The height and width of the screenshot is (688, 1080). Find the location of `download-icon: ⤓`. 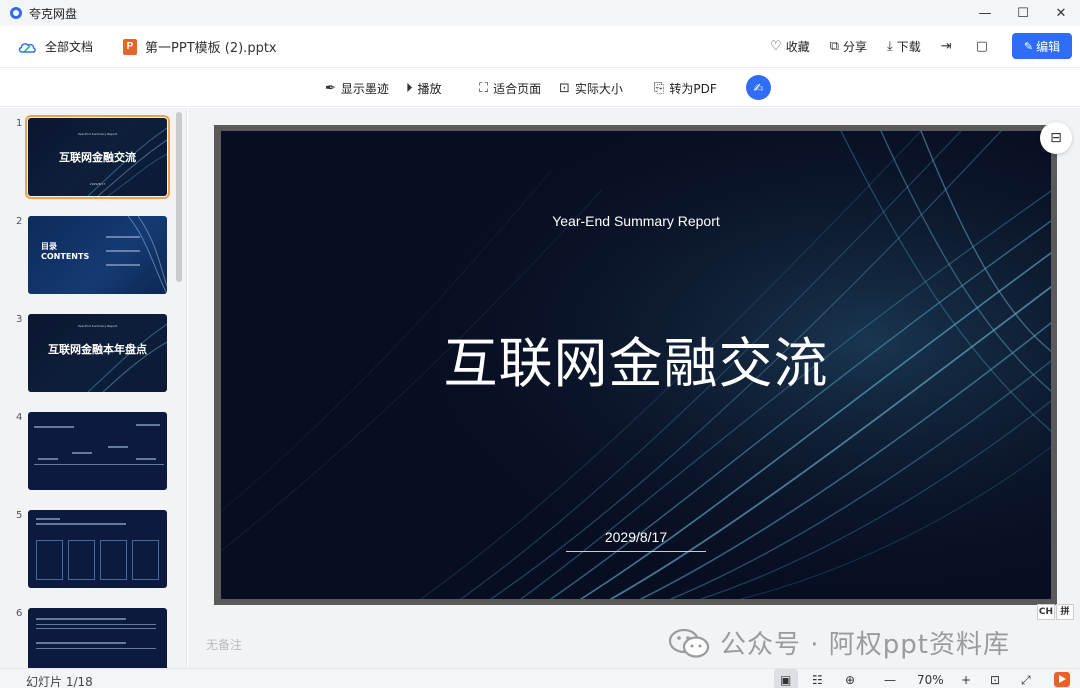

download-icon: ⤓ is located at coordinates (890, 46).